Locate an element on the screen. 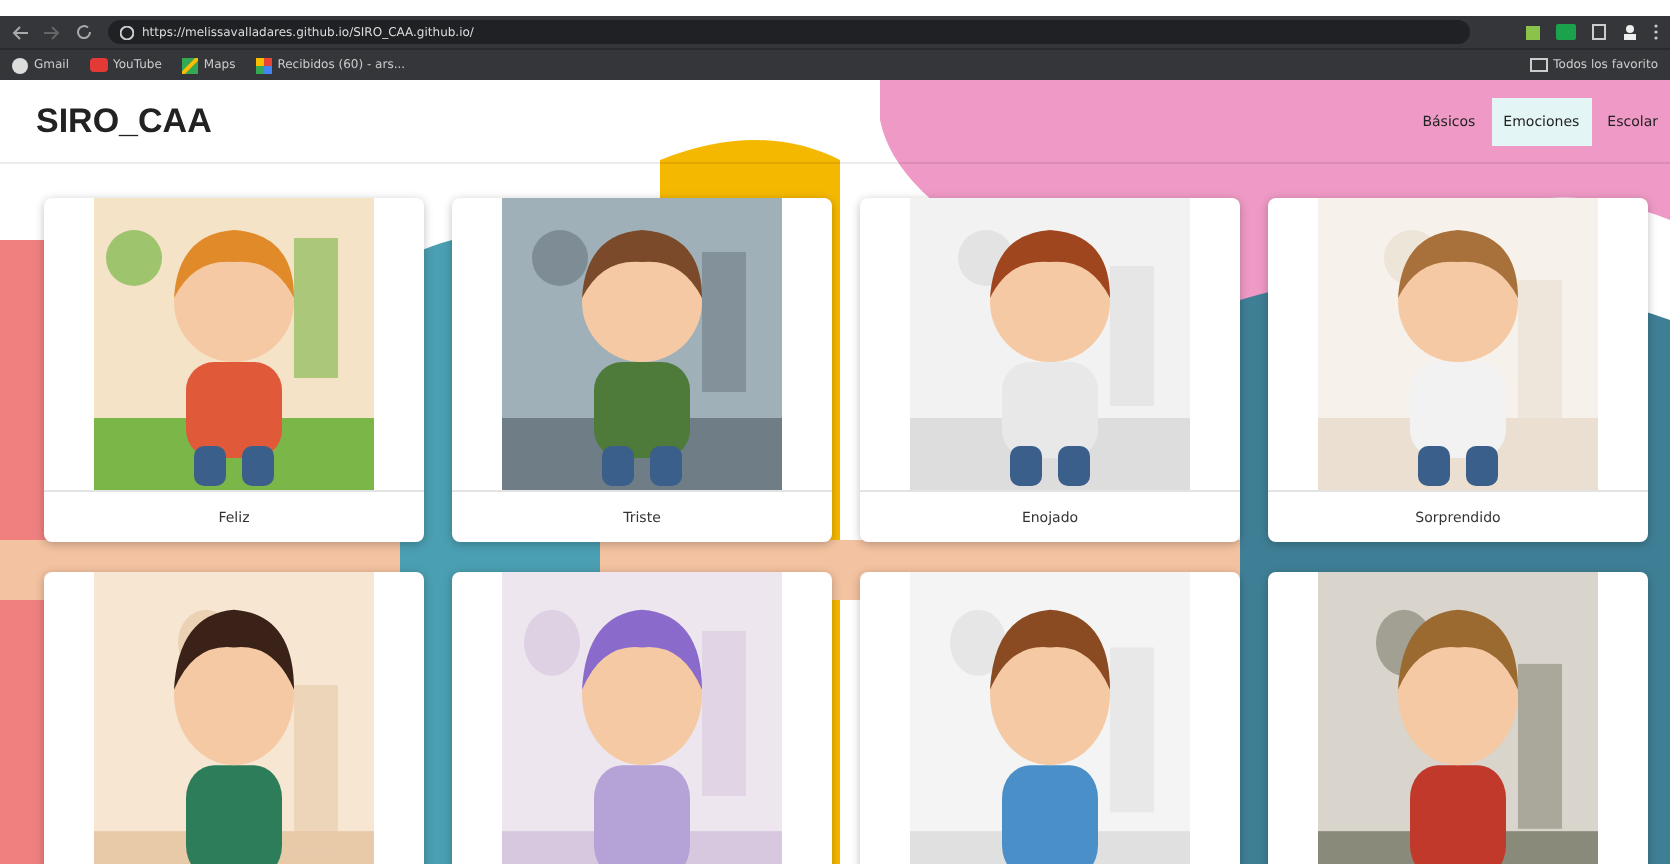 This screenshot has width=1670, height=864. pinwheel-icon is located at coordinates (263, 65).